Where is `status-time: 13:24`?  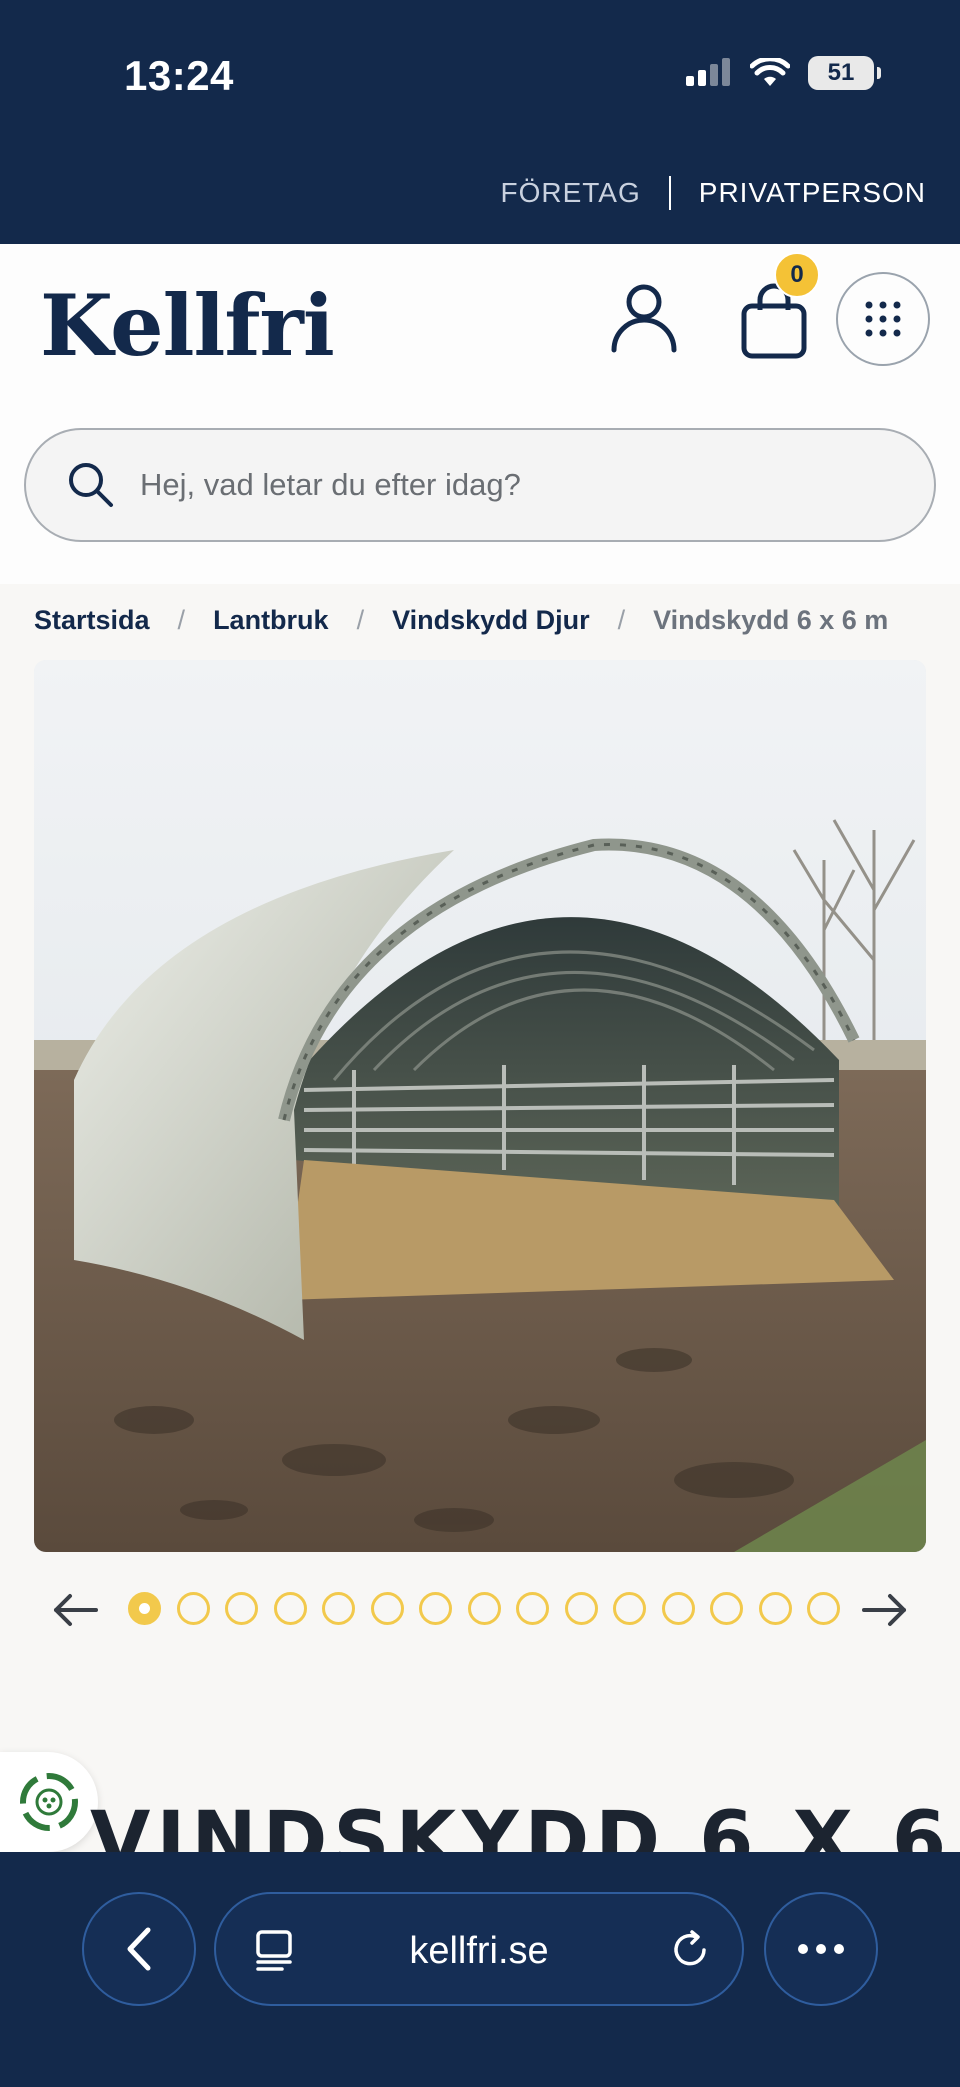
status-time: 13:24 is located at coordinates (179, 75).